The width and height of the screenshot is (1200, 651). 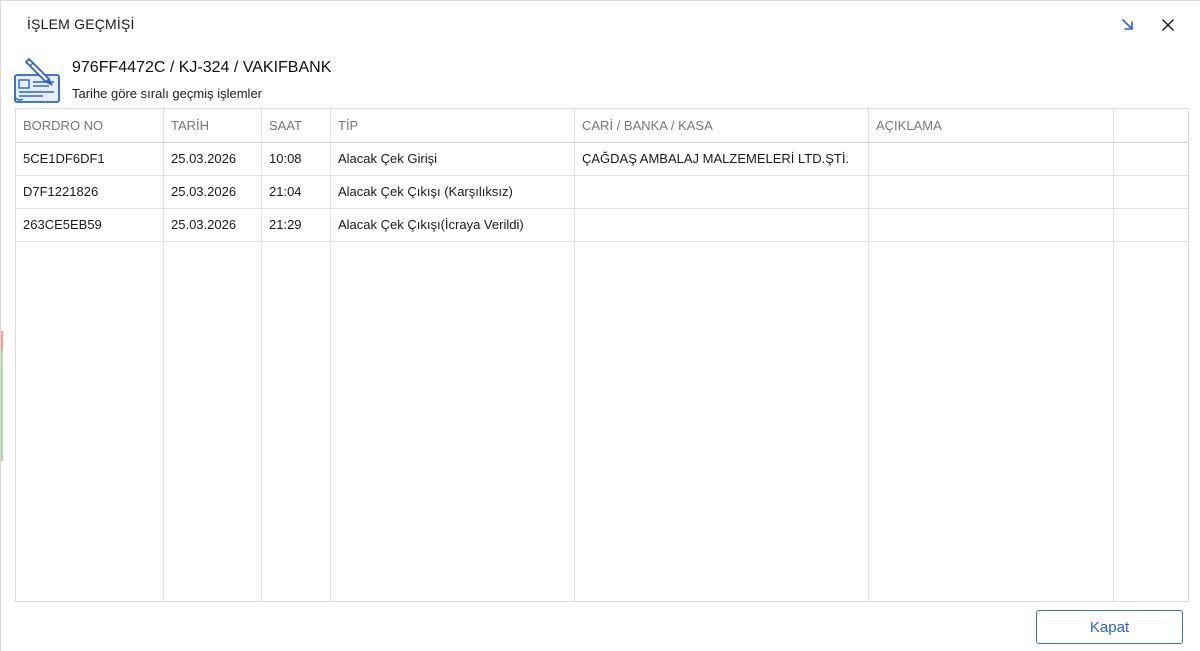 What do you see at coordinates (600, 24) in the screenshot?
I see `title-bar: İŞLEM GEÇMİŞİ` at bounding box center [600, 24].